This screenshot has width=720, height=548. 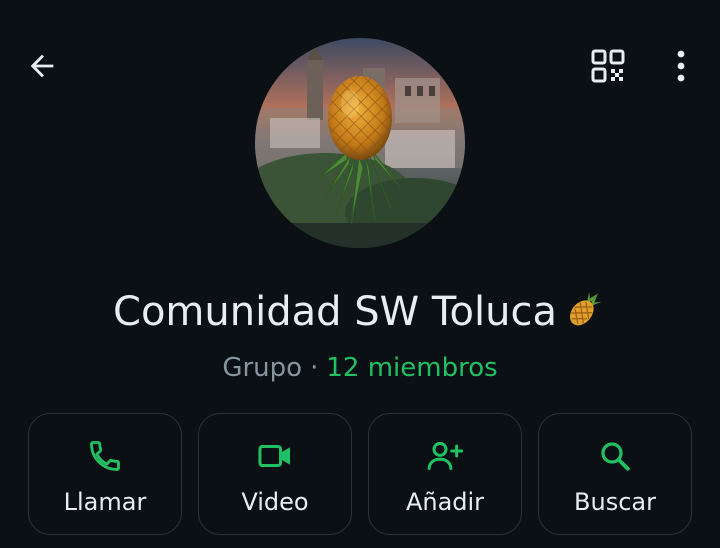 What do you see at coordinates (445, 502) in the screenshot?
I see `add-member-button-label: Añadir` at bounding box center [445, 502].